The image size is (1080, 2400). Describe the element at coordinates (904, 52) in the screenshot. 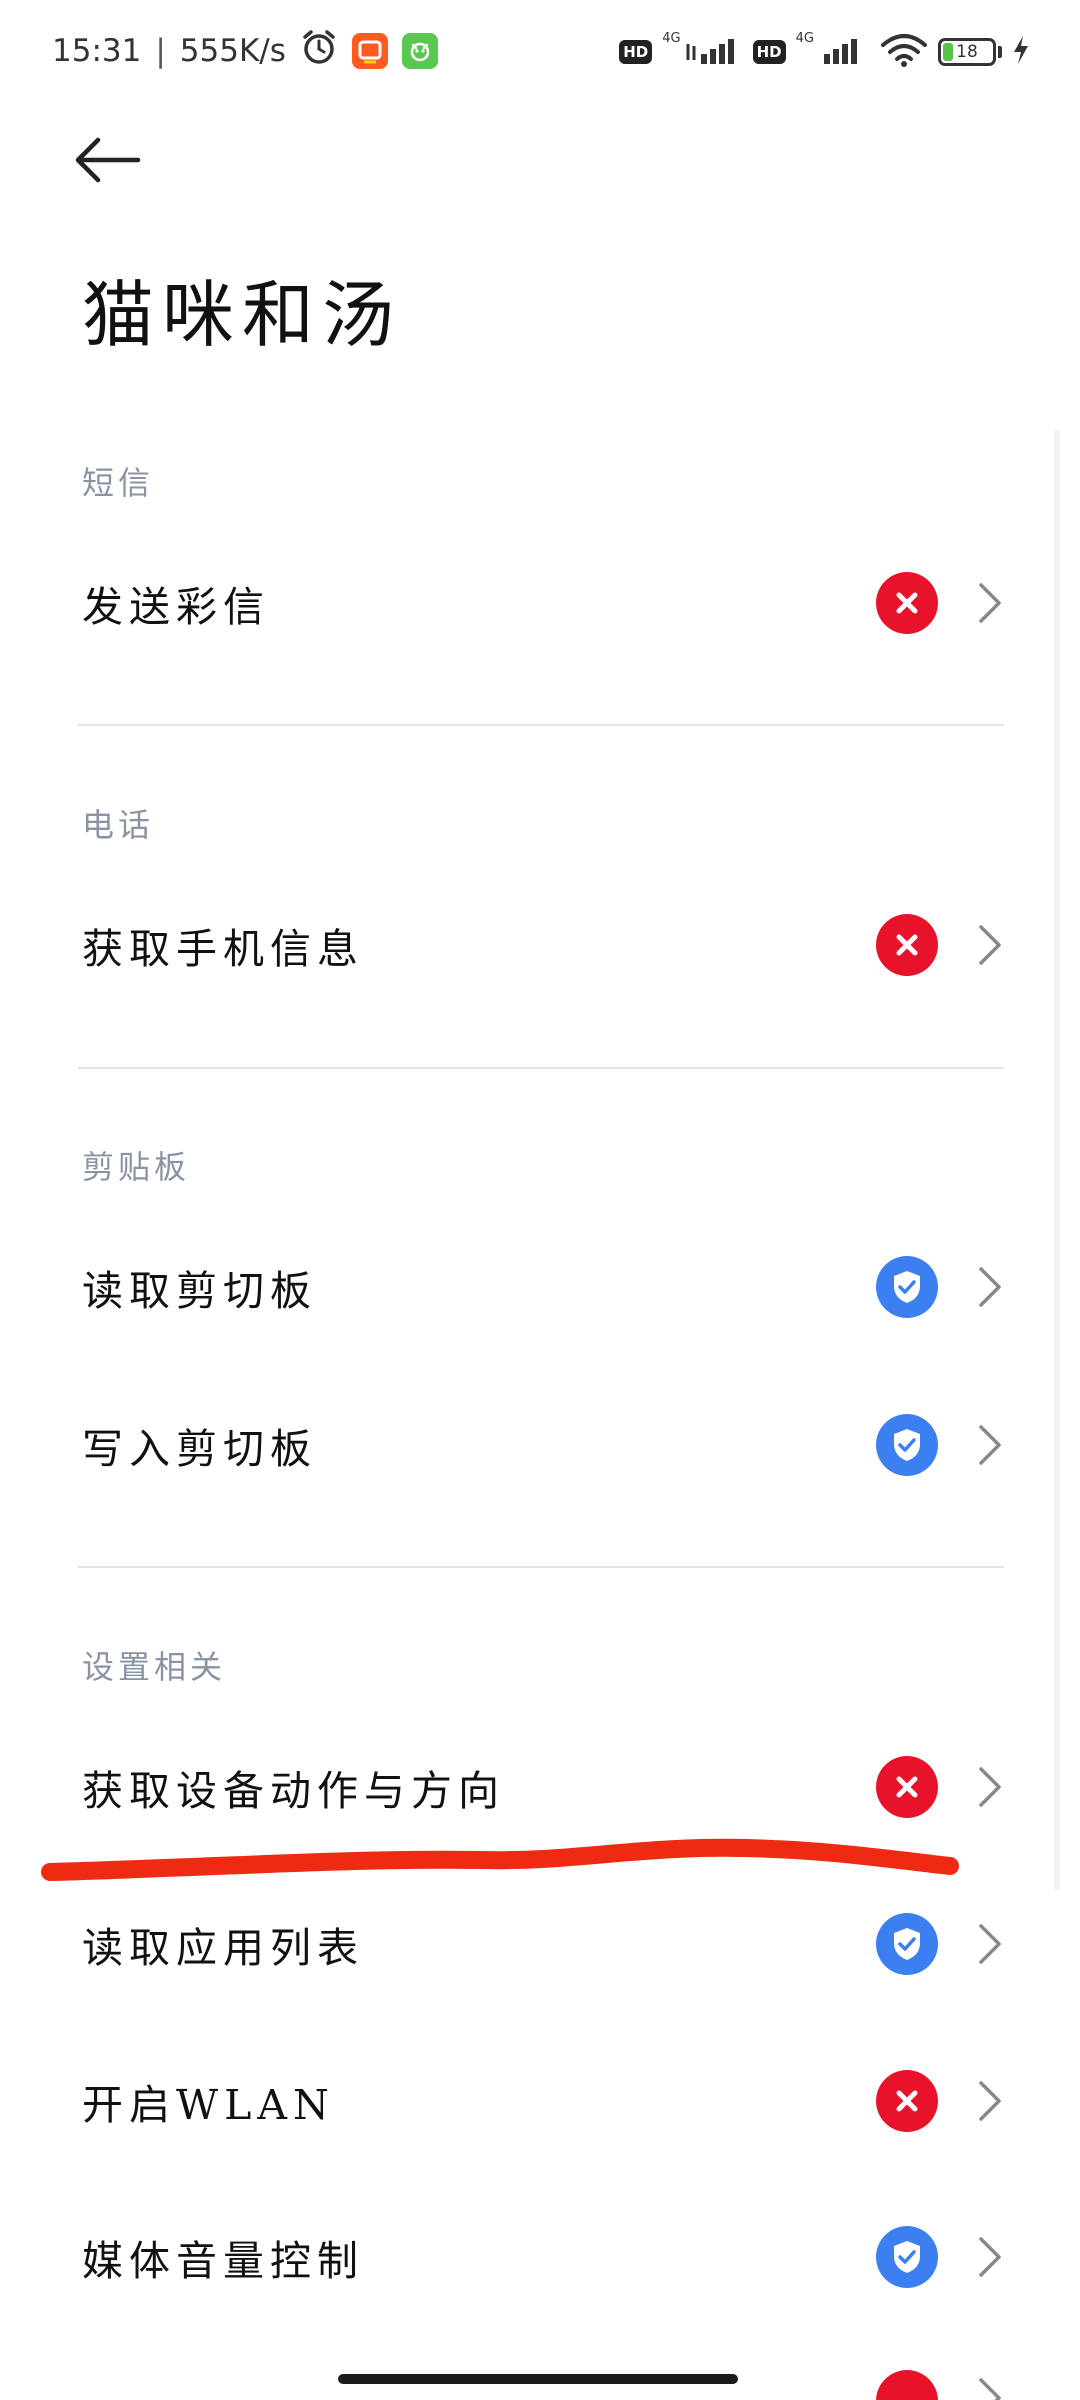

I see `wifi-icon` at that location.